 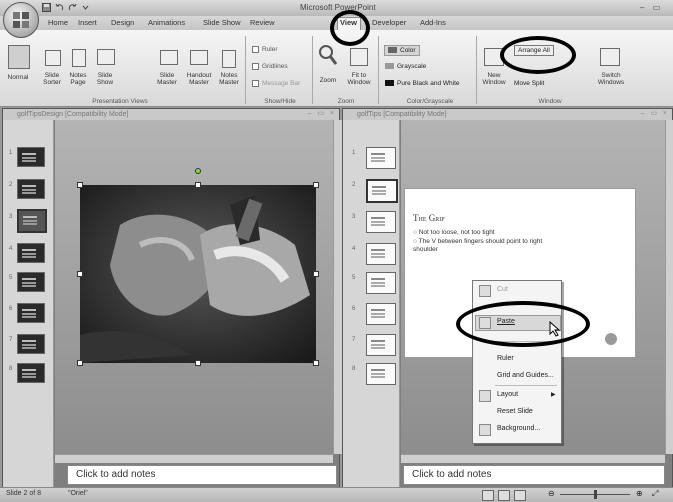 What do you see at coordinates (58, 22) in the screenshot?
I see `tab-home: Home` at bounding box center [58, 22].